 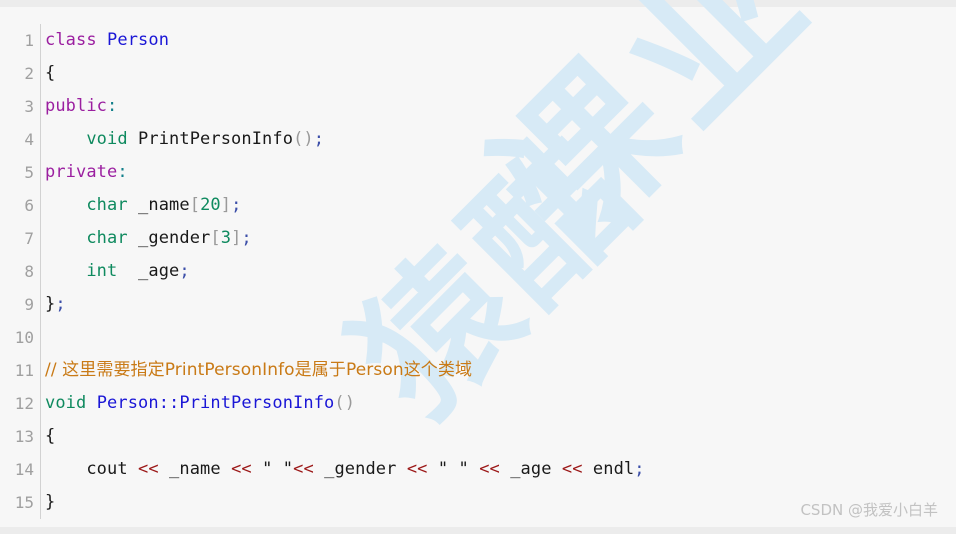 I want to click on code-line-content: char _name[20];, so click(x=500, y=205).